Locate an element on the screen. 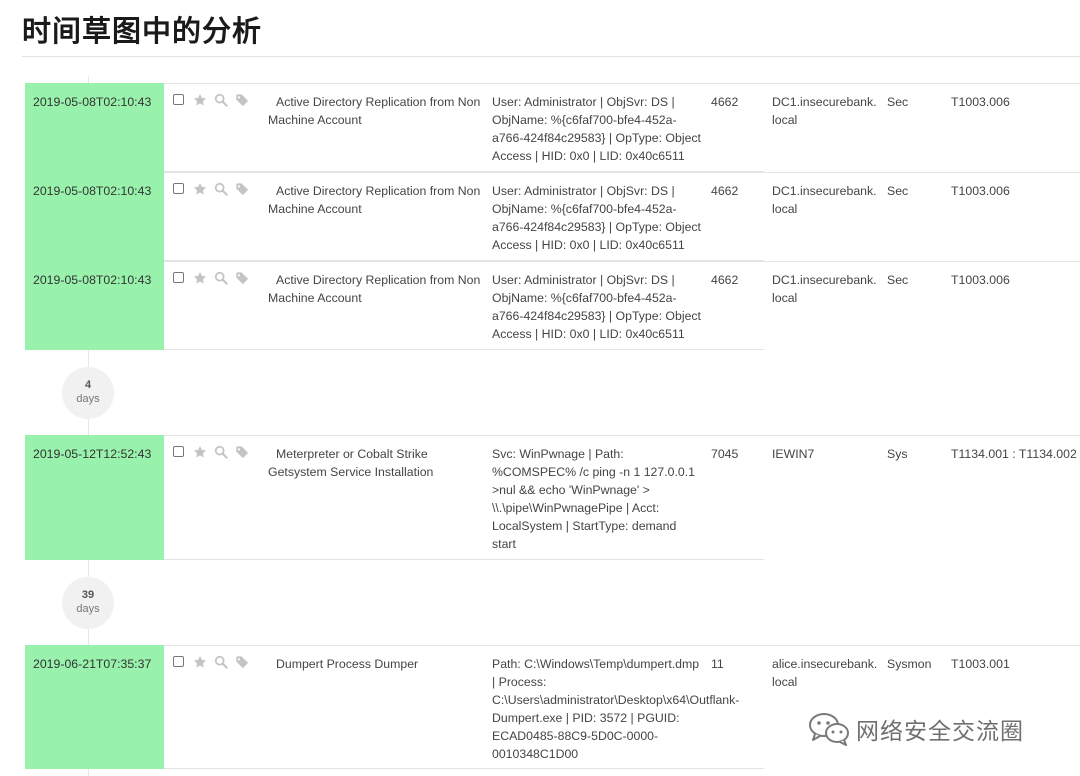 The image size is (1080, 776). time-gap-indicator: 39 days is located at coordinates (88, 603).